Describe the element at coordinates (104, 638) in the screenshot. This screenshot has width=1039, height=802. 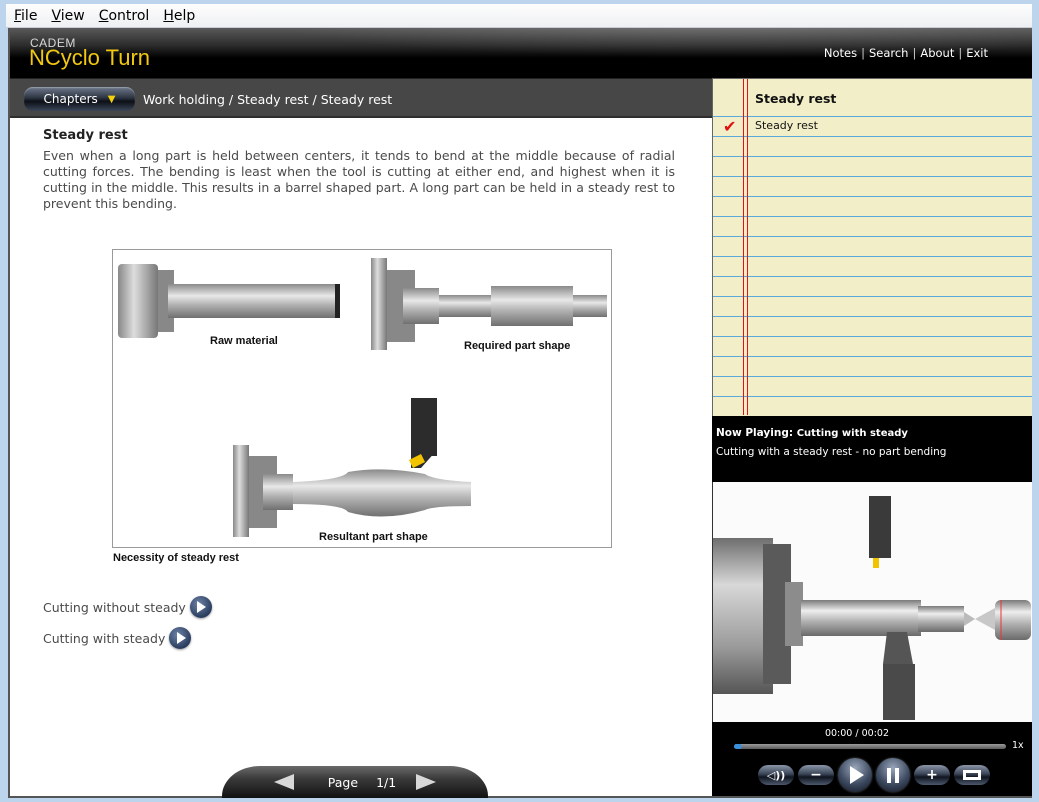
I see `video-link-label: Cutting with steady` at that location.